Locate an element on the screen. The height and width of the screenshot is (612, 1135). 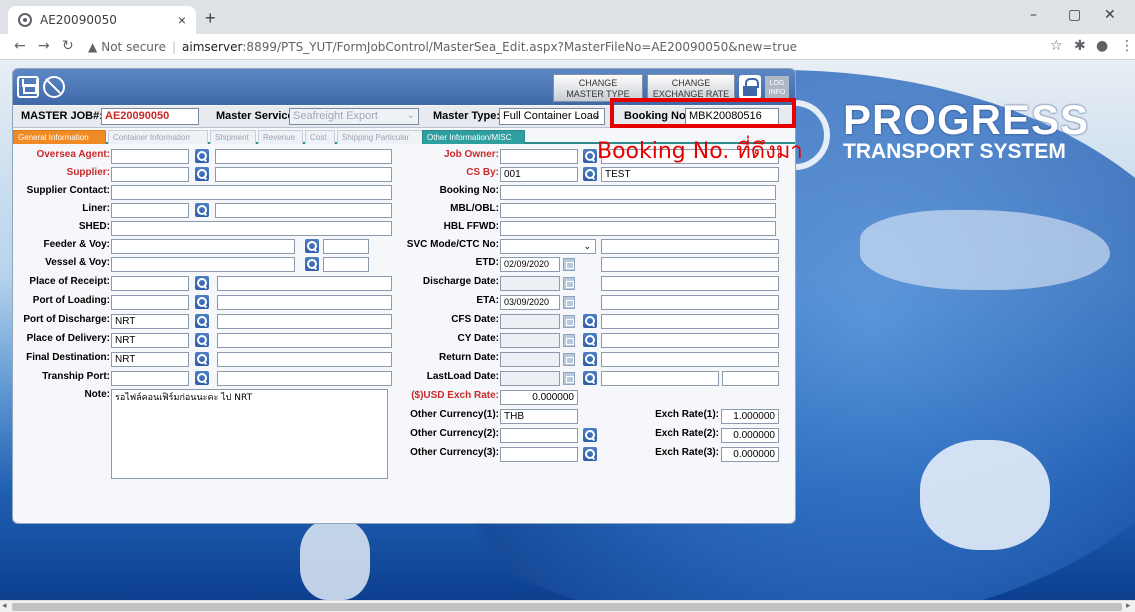
cancel-icon is located at coordinates (54, 87).